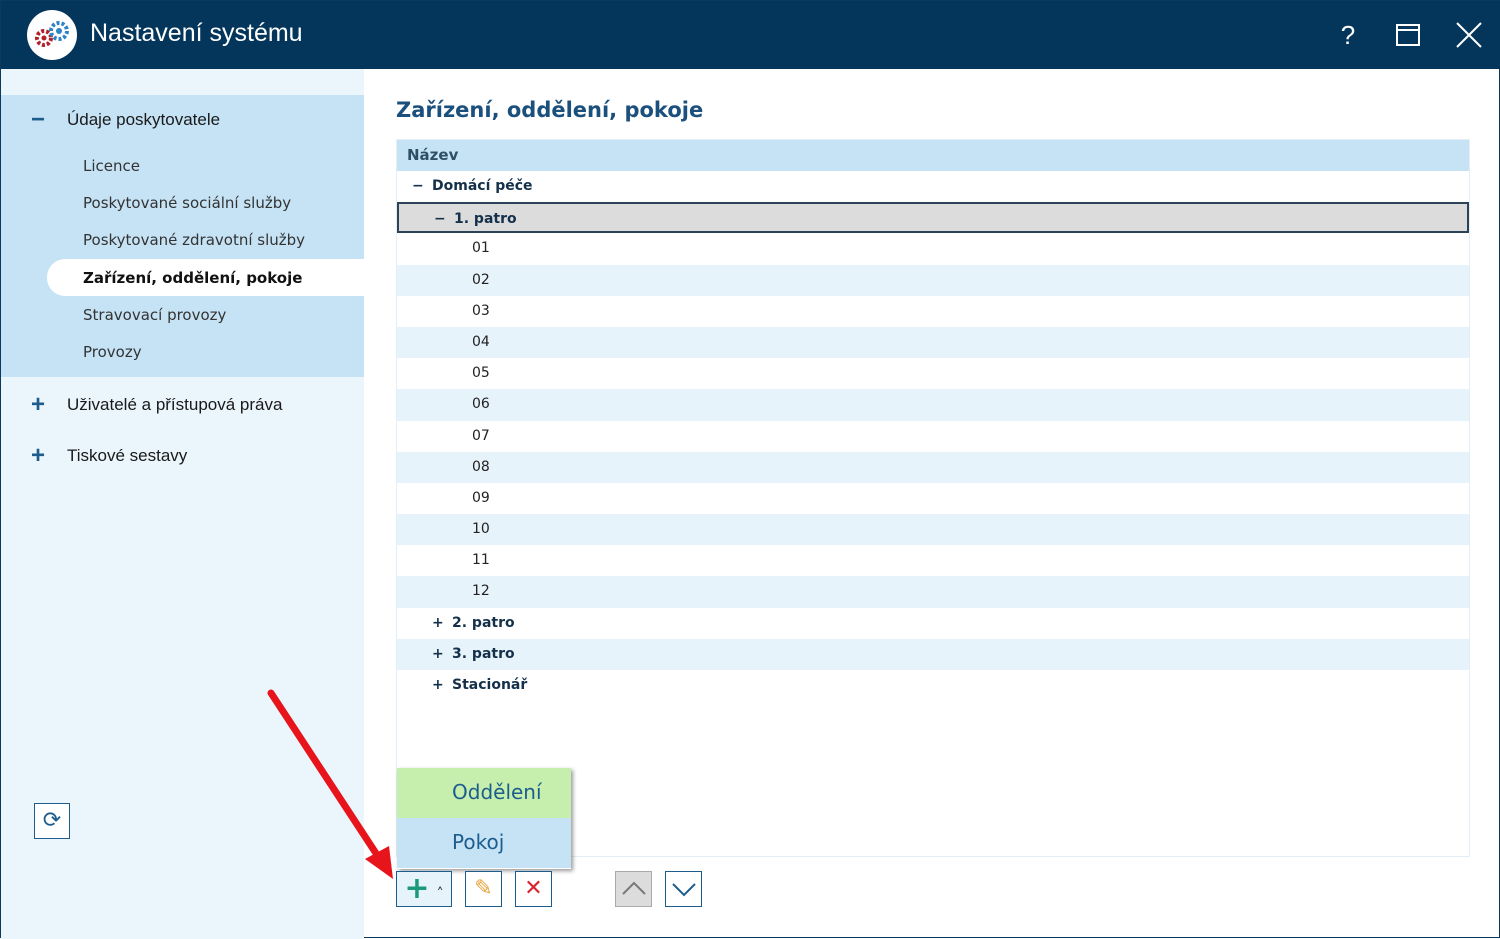  What do you see at coordinates (933, 186) in the screenshot?
I see `tree-row: − Domácí péče` at bounding box center [933, 186].